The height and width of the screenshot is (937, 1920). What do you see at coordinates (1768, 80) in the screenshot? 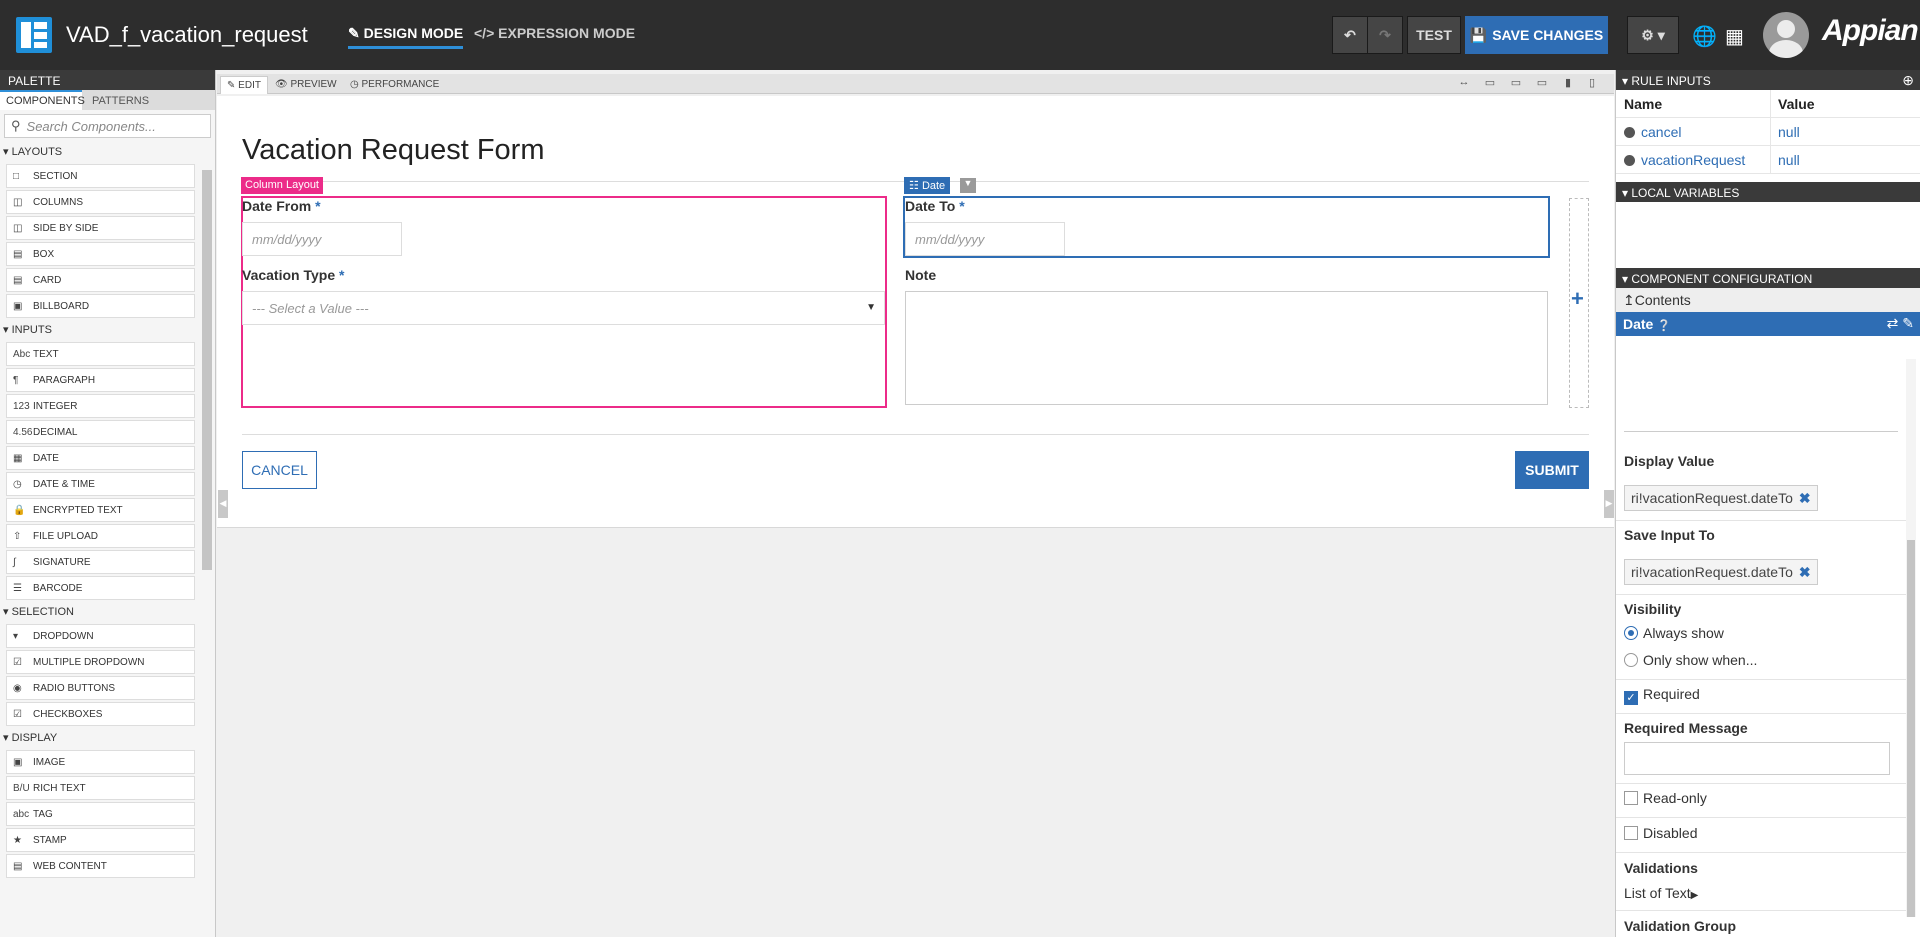
I see `rule-inputs-header: ▾ RULE INPUTS ⊕` at bounding box center [1768, 80].